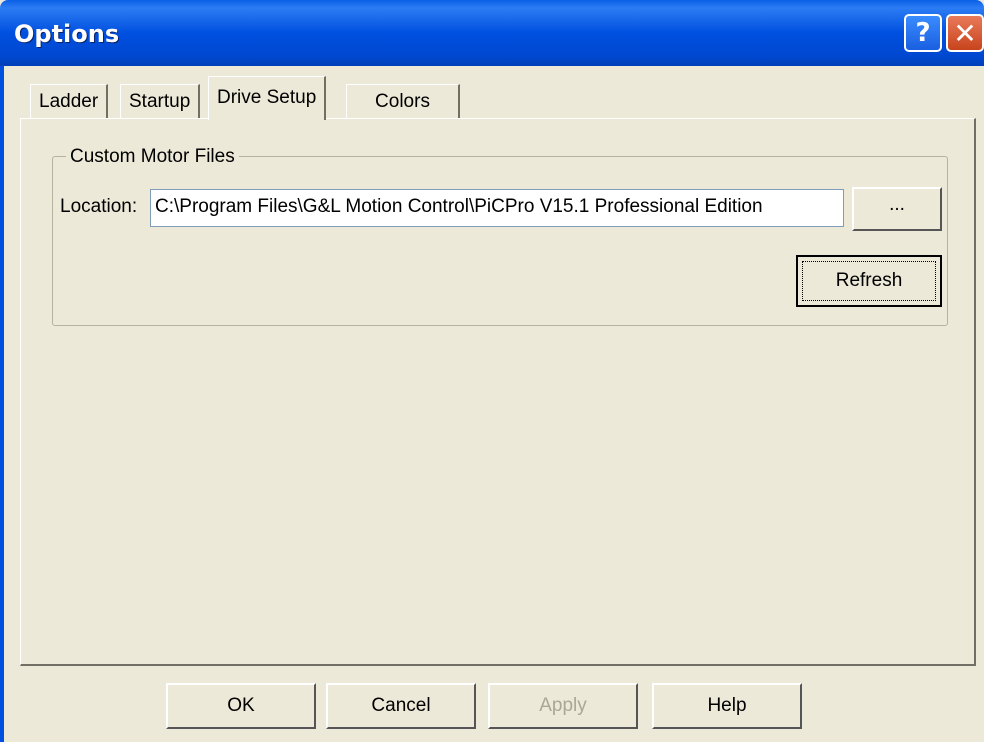  What do you see at coordinates (492, 33) in the screenshot?
I see `title-bar: Options ? ✕` at bounding box center [492, 33].